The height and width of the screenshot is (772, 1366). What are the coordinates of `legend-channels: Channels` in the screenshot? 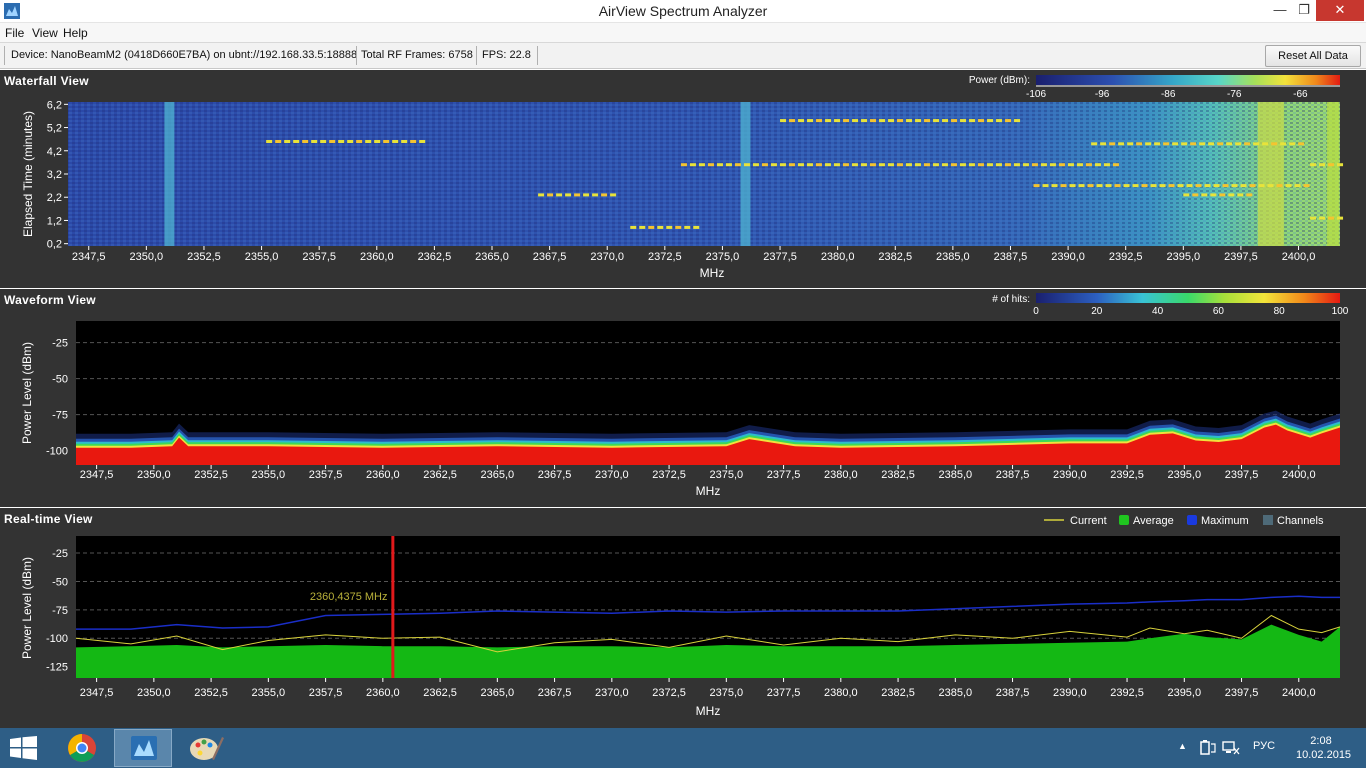 It's located at (1300, 521).